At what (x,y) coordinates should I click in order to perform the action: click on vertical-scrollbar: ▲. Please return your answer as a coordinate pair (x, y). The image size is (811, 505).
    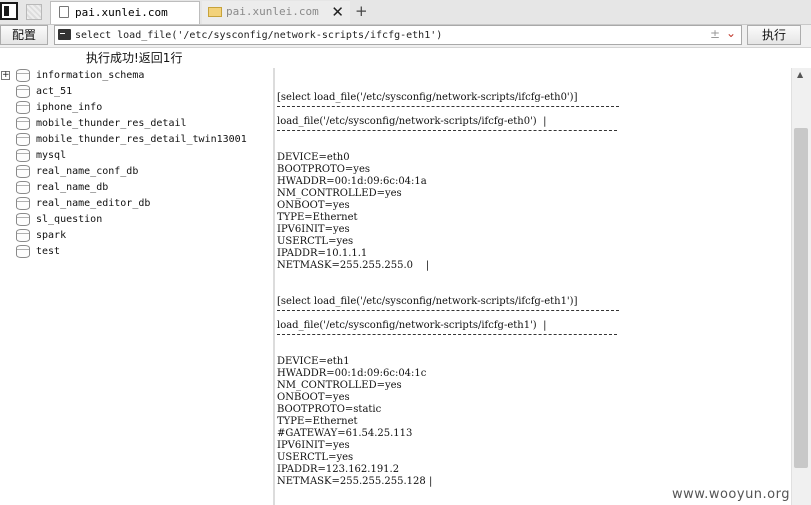
    Looking at the image, I should click on (801, 286).